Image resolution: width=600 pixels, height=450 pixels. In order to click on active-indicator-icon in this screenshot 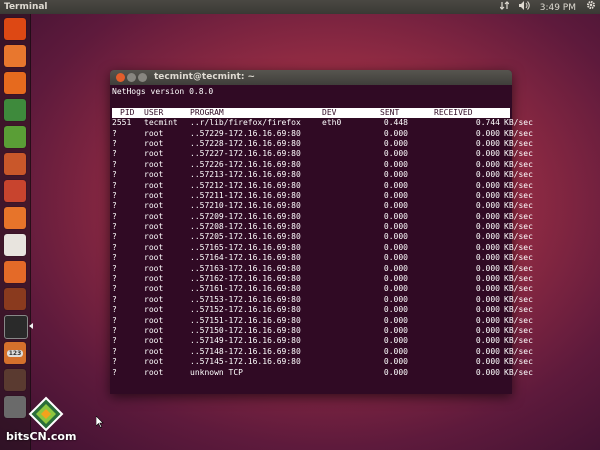, I will do `click(31, 326)`.